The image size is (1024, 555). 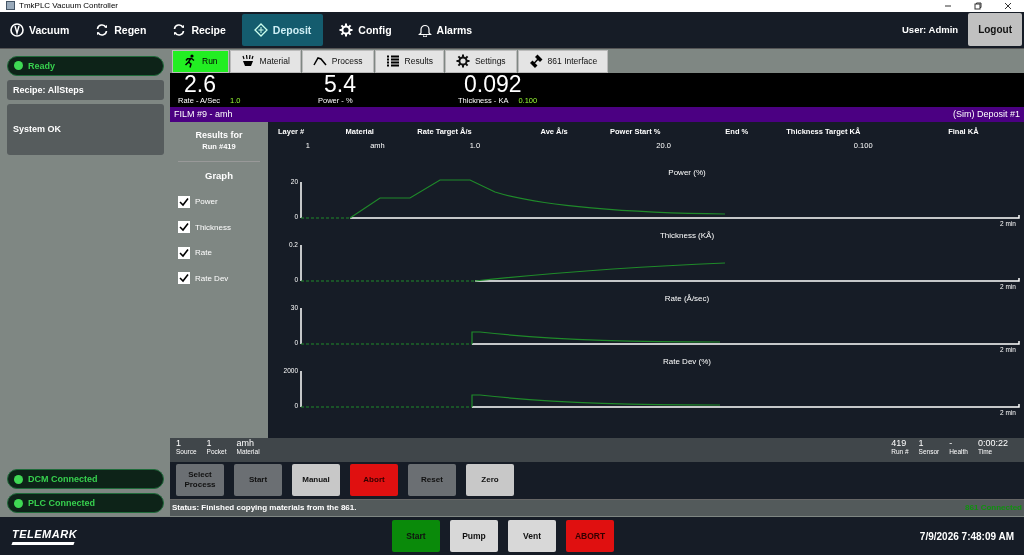 I want to click on bell-icon, so click(x=424, y=29).